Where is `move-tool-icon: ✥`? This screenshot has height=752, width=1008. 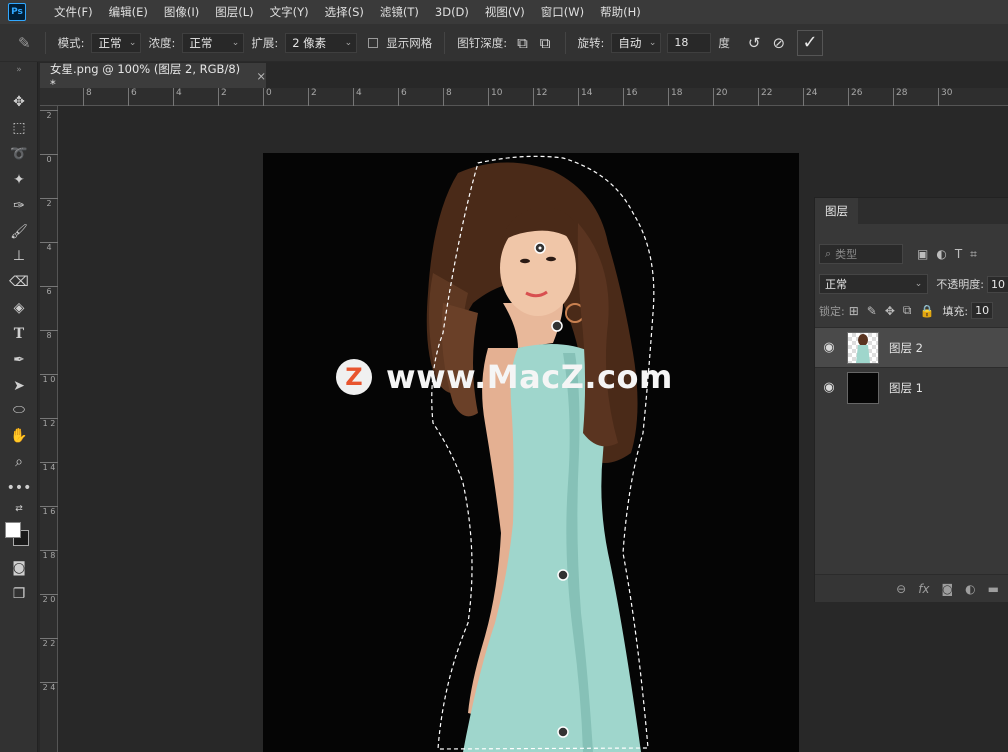 move-tool-icon: ✥ is located at coordinates (19, 102).